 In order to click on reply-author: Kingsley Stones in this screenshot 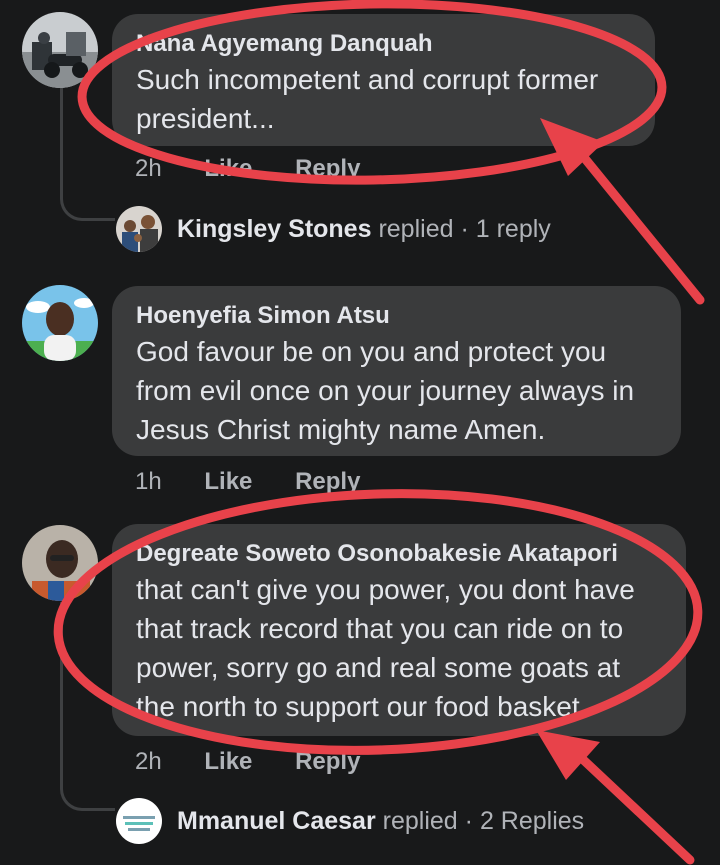, I will do `click(274, 229)`.